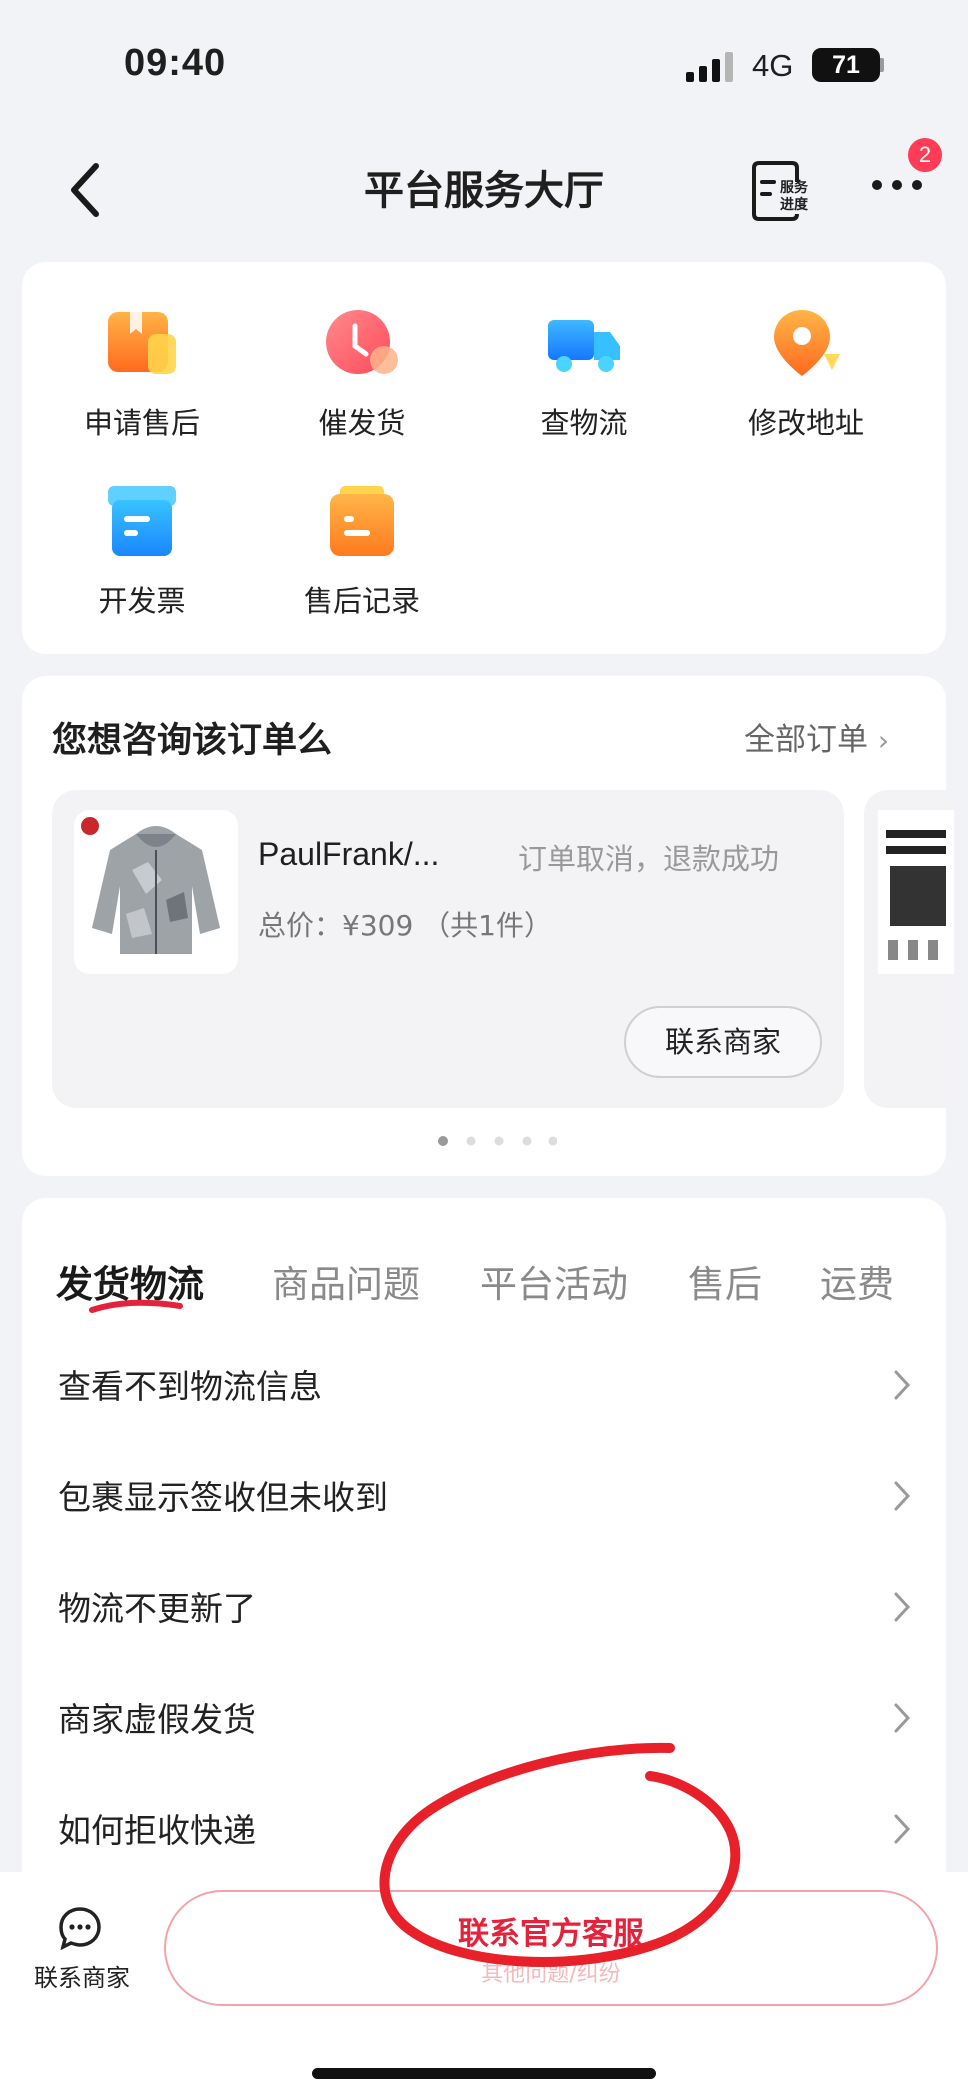 The width and height of the screenshot is (968, 2097). Describe the element at coordinates (361, 601) in the screenshot. I see `service-label: 售后记录` at that location.